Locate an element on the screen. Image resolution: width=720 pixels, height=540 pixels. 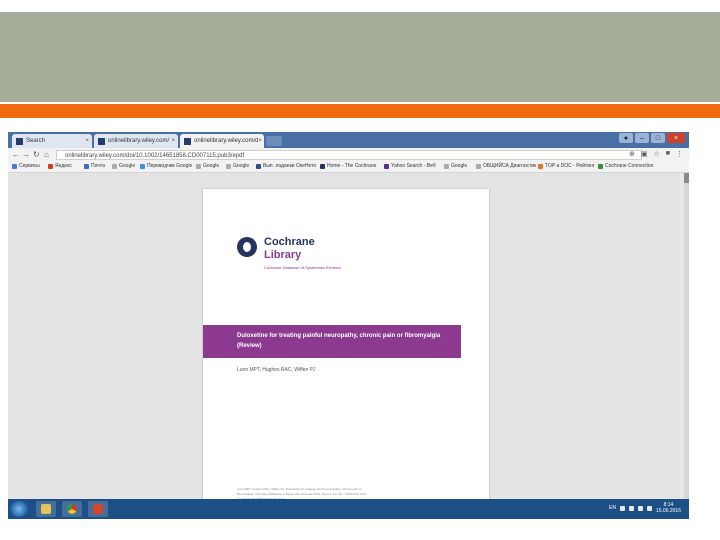
bookmark-item: Cochrane Connection is located at coordinates (625, 166).